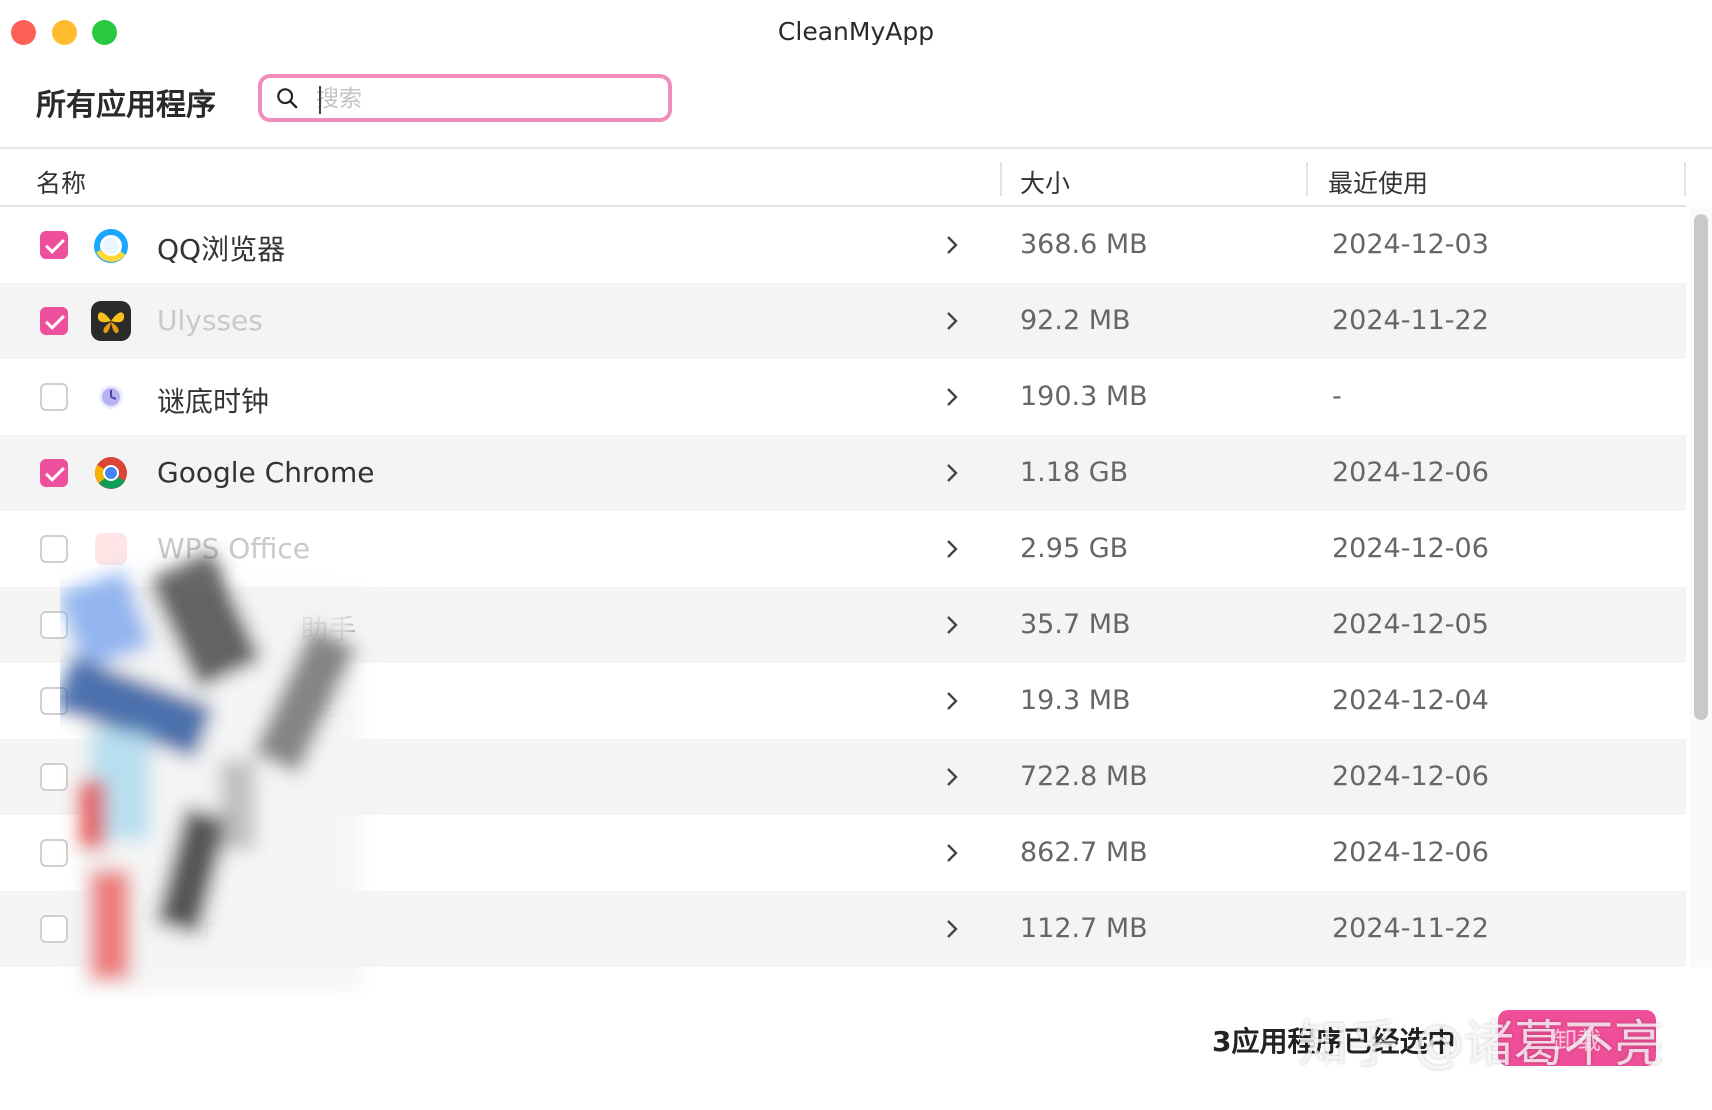 Image resolution: width=1712 pixels, height=1110 pixels. I want to click on table-row: ar 112.7 MB 2024-11-22, so click(843, 929).